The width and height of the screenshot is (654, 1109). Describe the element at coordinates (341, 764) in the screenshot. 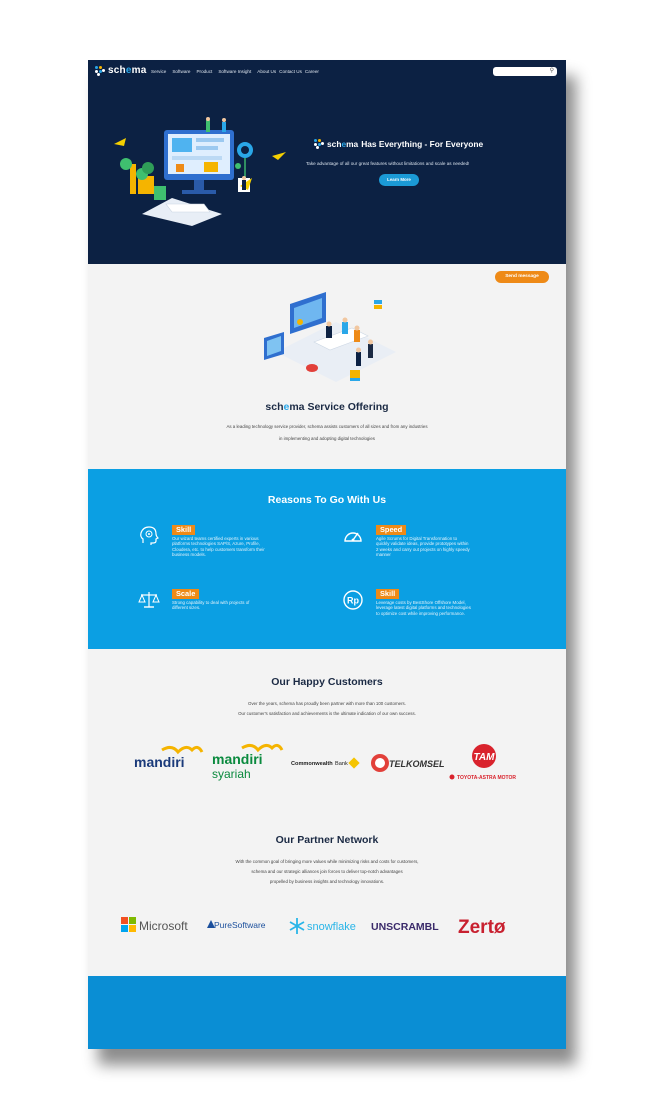

I see `svg-text: Bank` at that location.